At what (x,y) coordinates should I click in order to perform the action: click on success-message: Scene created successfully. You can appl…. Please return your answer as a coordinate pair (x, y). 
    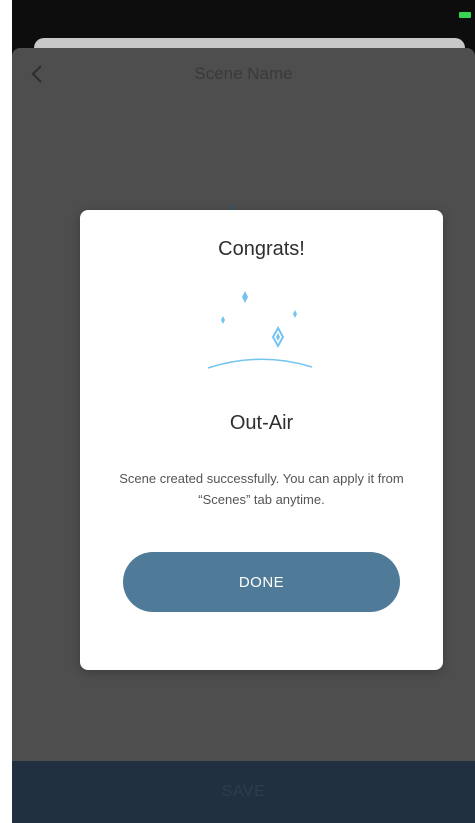
    Looking at the image, I should click on (261, 489).